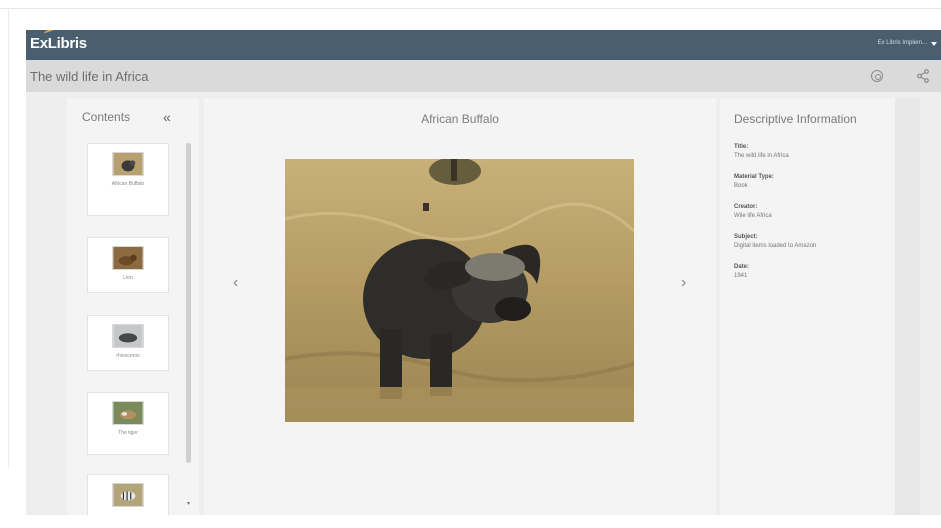 The height and width of the screenshot is (528, 941). What do you see at coordinates (58, 43) in the screenshot?
I see `logo-text: ExLibris` at bounding box center [58, 43].